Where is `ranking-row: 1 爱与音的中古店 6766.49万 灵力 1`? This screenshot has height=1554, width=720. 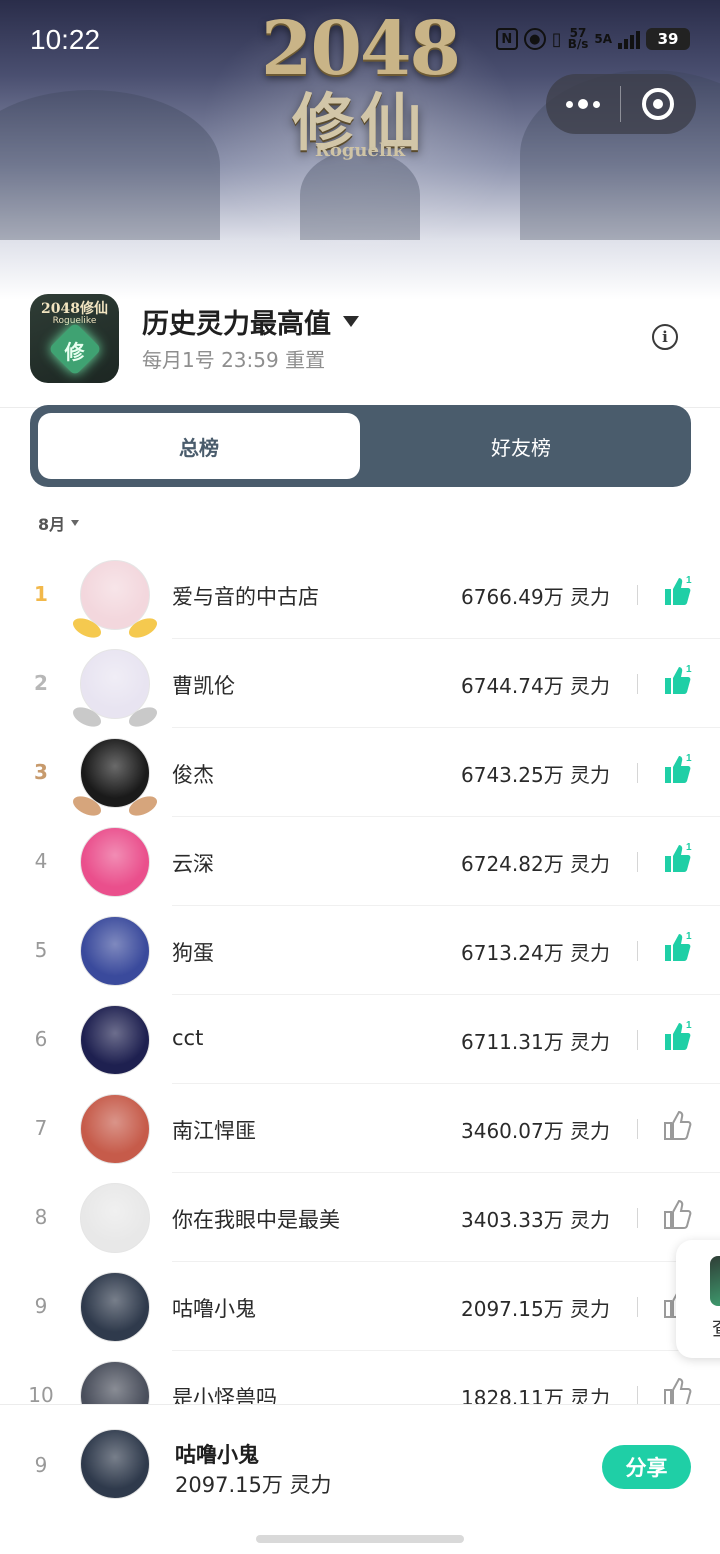 ranking-row: 1 爱与音的中古店 6766.49万 灵力 1 is located at coordinates (360, 594).